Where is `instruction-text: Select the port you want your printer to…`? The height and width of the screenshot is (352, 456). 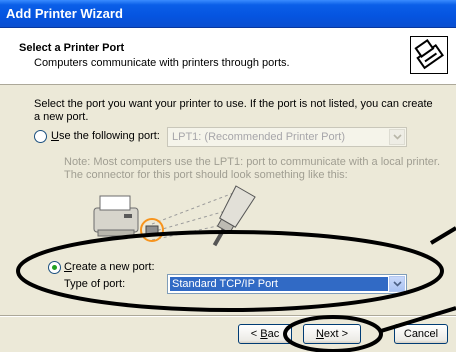
instruction-text: Select the port you want your printer to… is located at coordinates (233, 110).